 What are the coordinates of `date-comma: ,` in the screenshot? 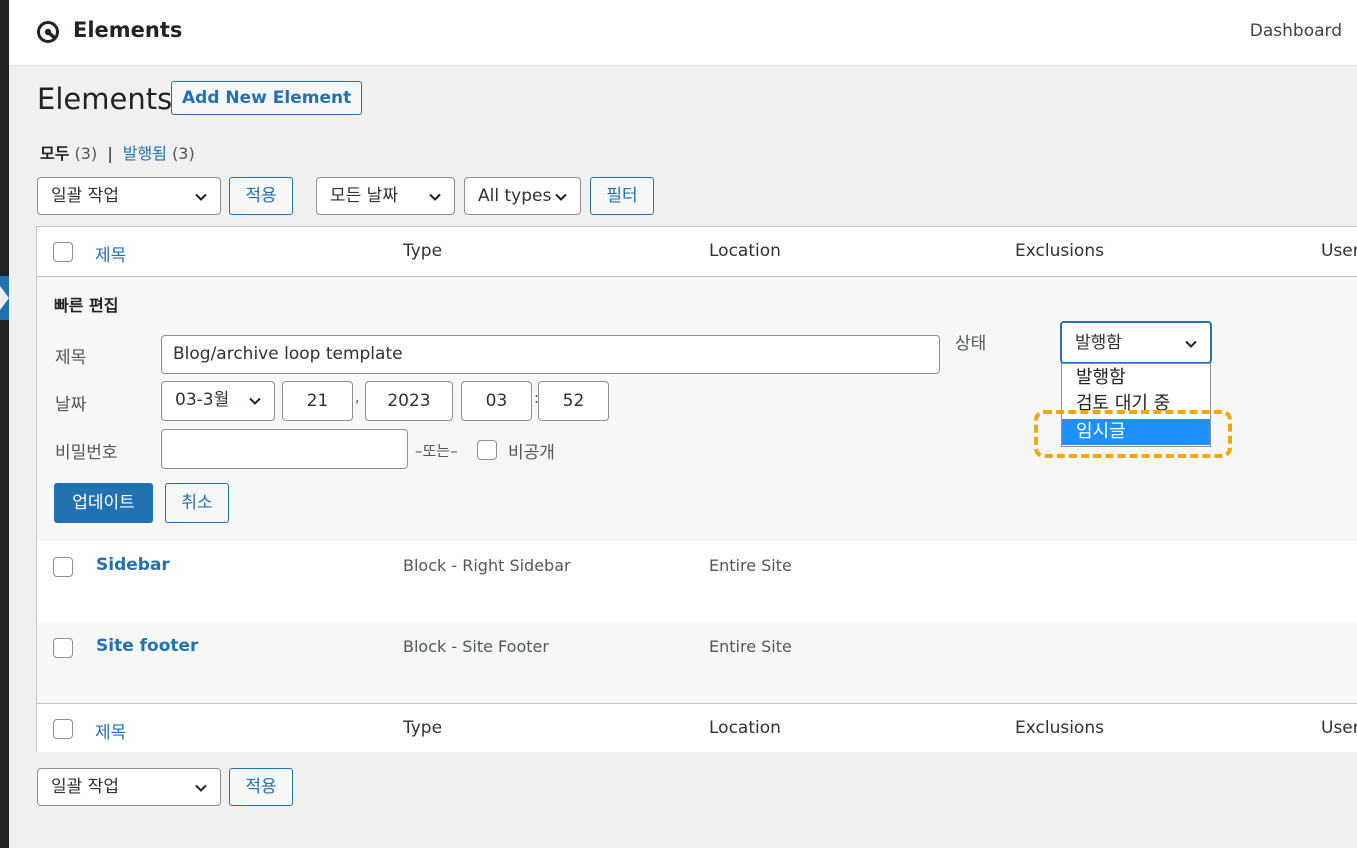 It's located at (357, 398).